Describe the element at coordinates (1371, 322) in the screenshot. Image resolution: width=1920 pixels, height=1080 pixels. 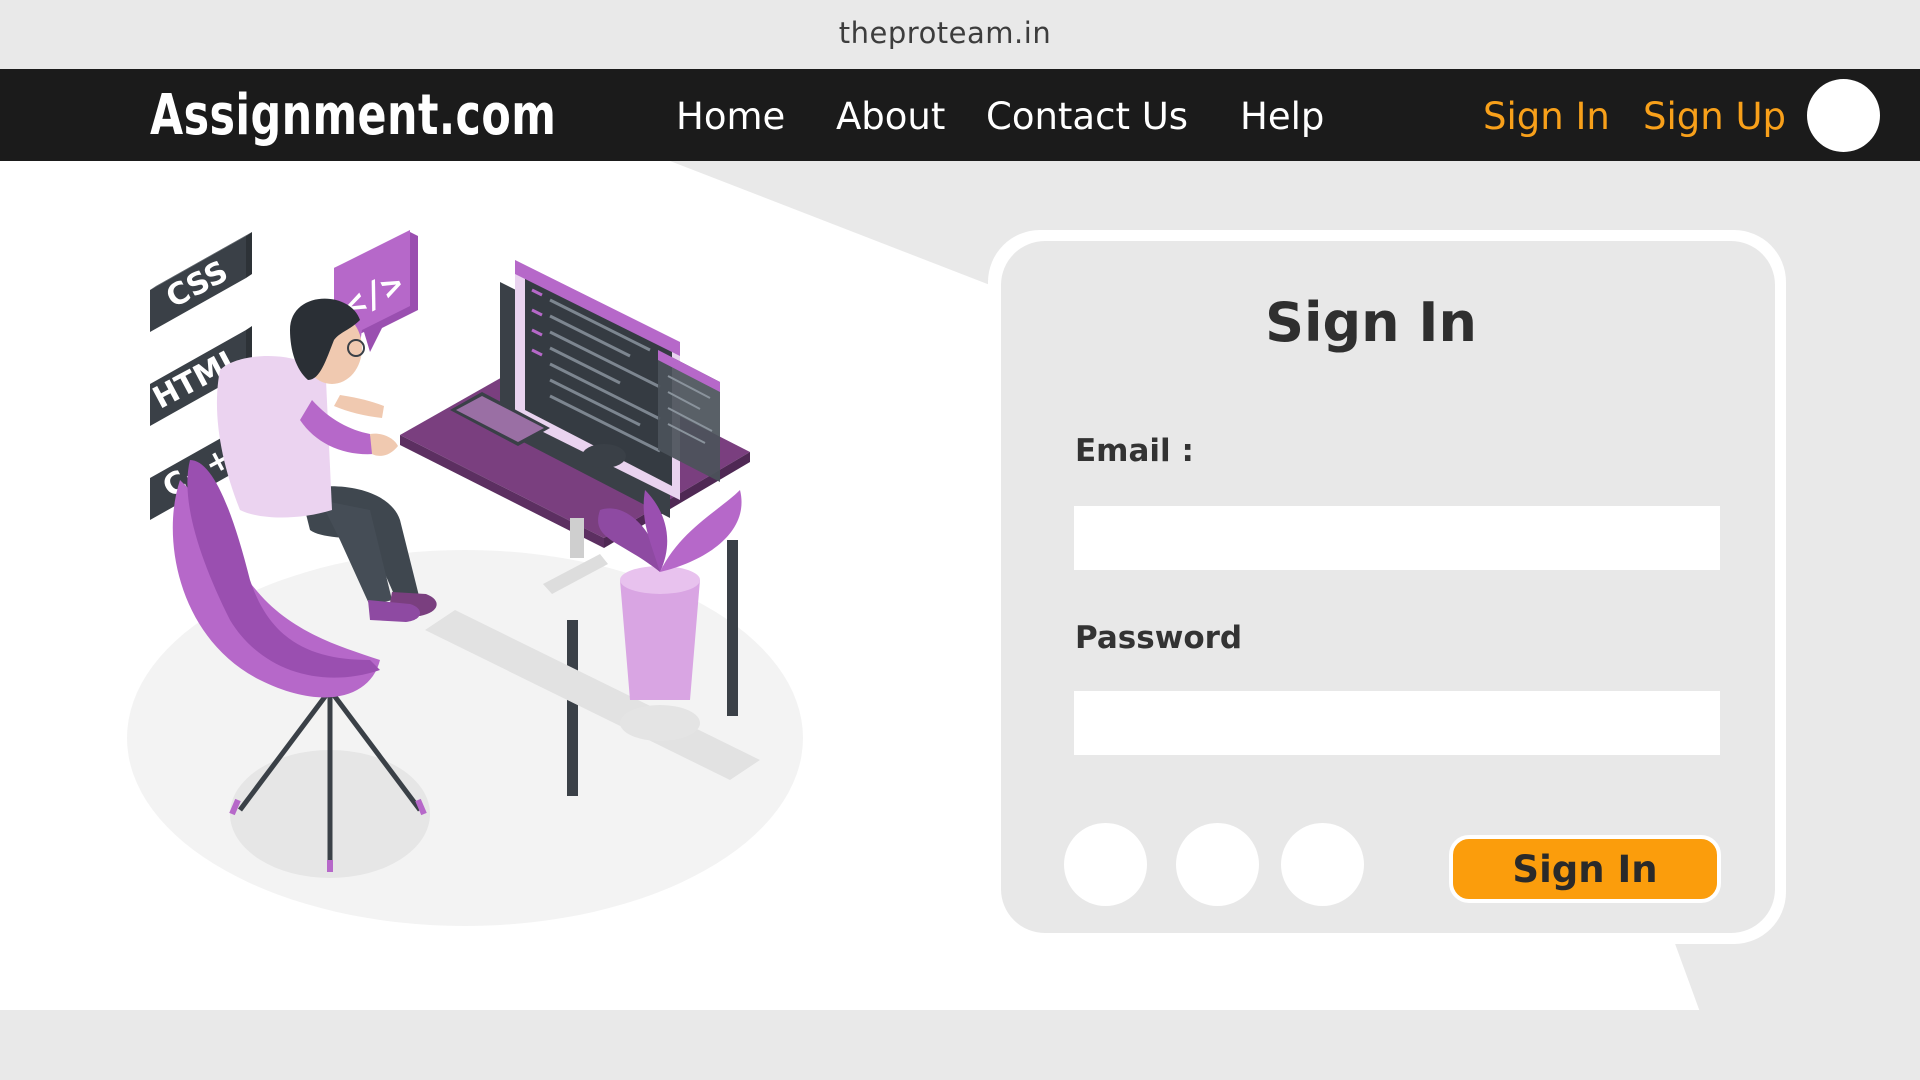
I see `login-title: Sign In` at that location.